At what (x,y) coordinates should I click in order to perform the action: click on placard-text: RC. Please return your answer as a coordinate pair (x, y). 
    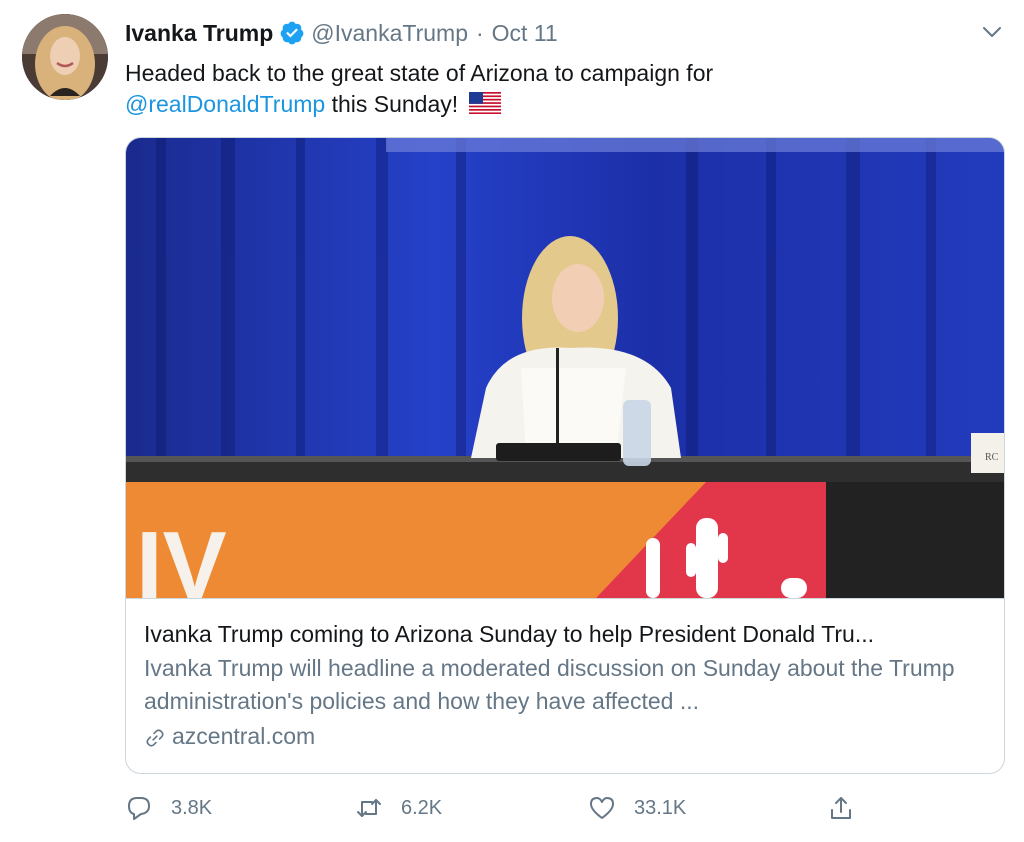
    Looking at the image, I should click on (992, 457).